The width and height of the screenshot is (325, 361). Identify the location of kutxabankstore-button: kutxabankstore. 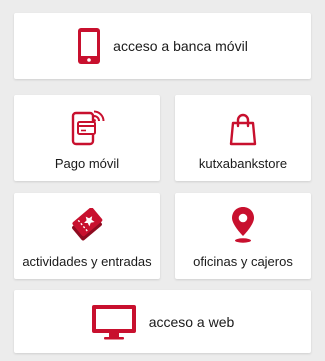
(243, 138).